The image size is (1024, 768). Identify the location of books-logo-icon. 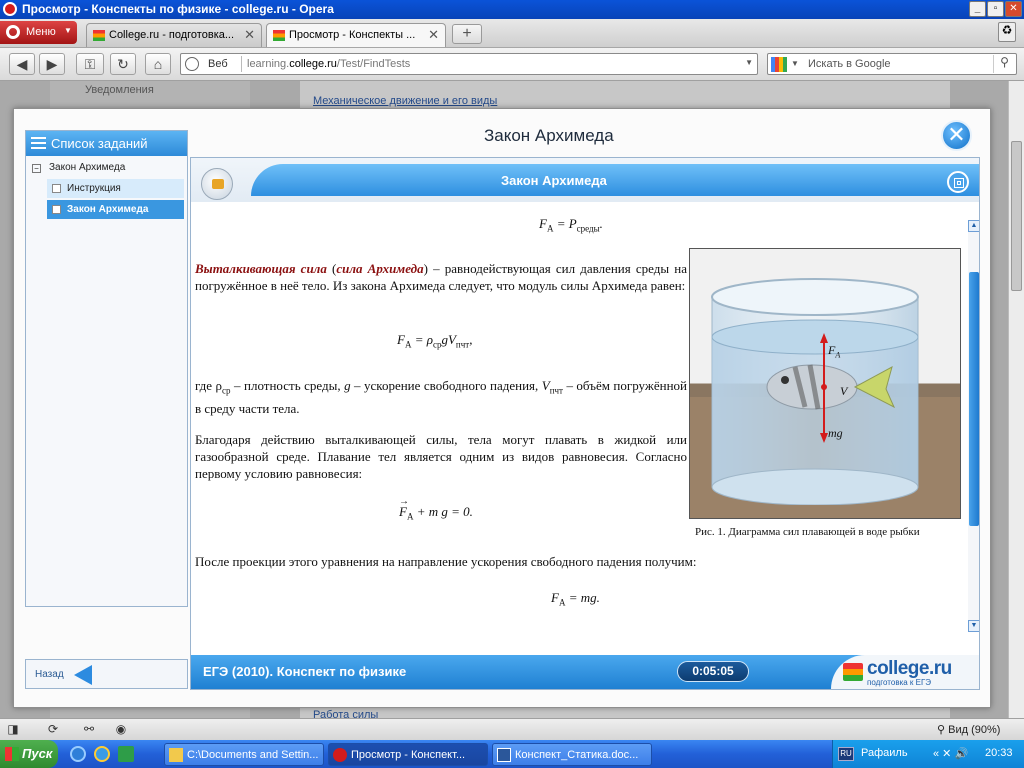
(853, 672).